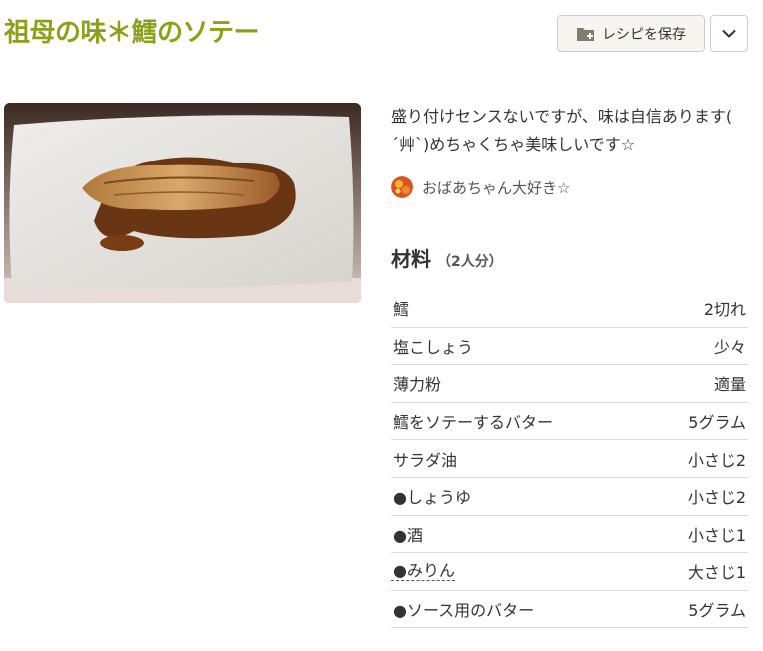 This screenshot has height=651, width=763. I want to click on ingredients-heading: 材料 （2人分）, so click(447, 257).